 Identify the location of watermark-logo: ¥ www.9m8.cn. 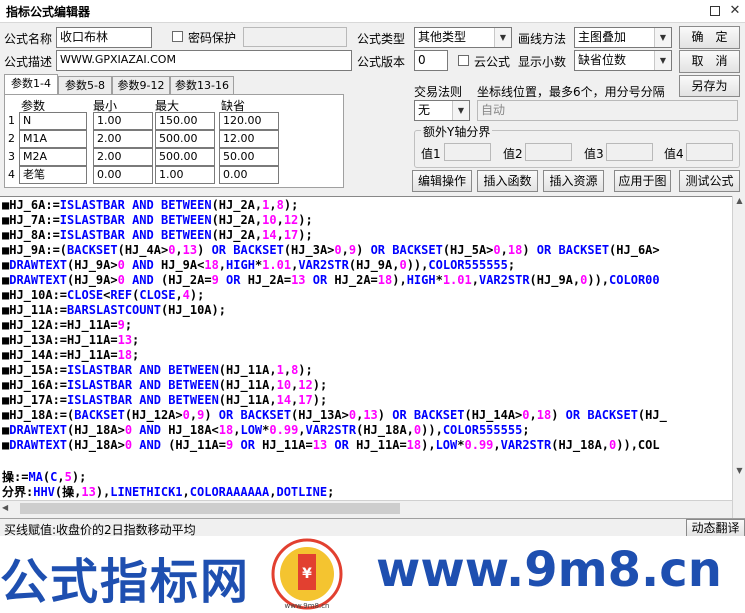
(307, 574).